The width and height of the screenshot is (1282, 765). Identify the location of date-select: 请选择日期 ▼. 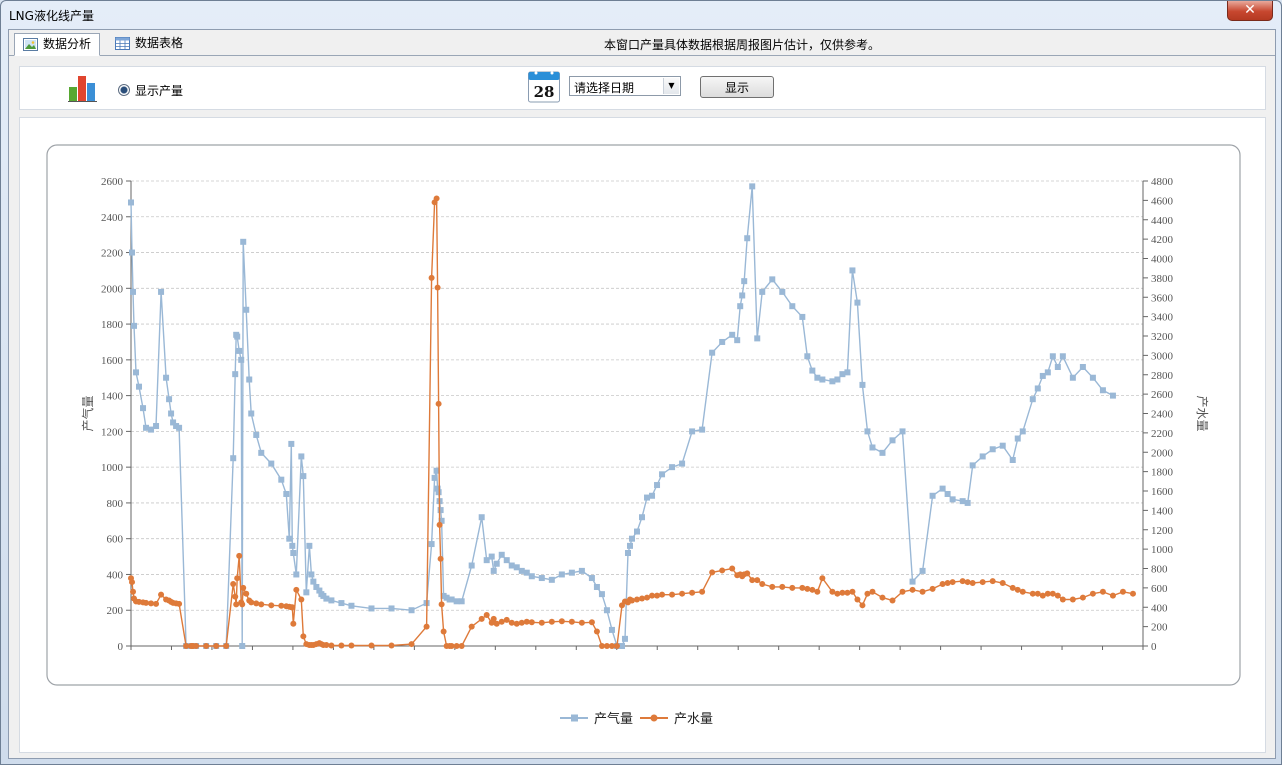
(625, 86).